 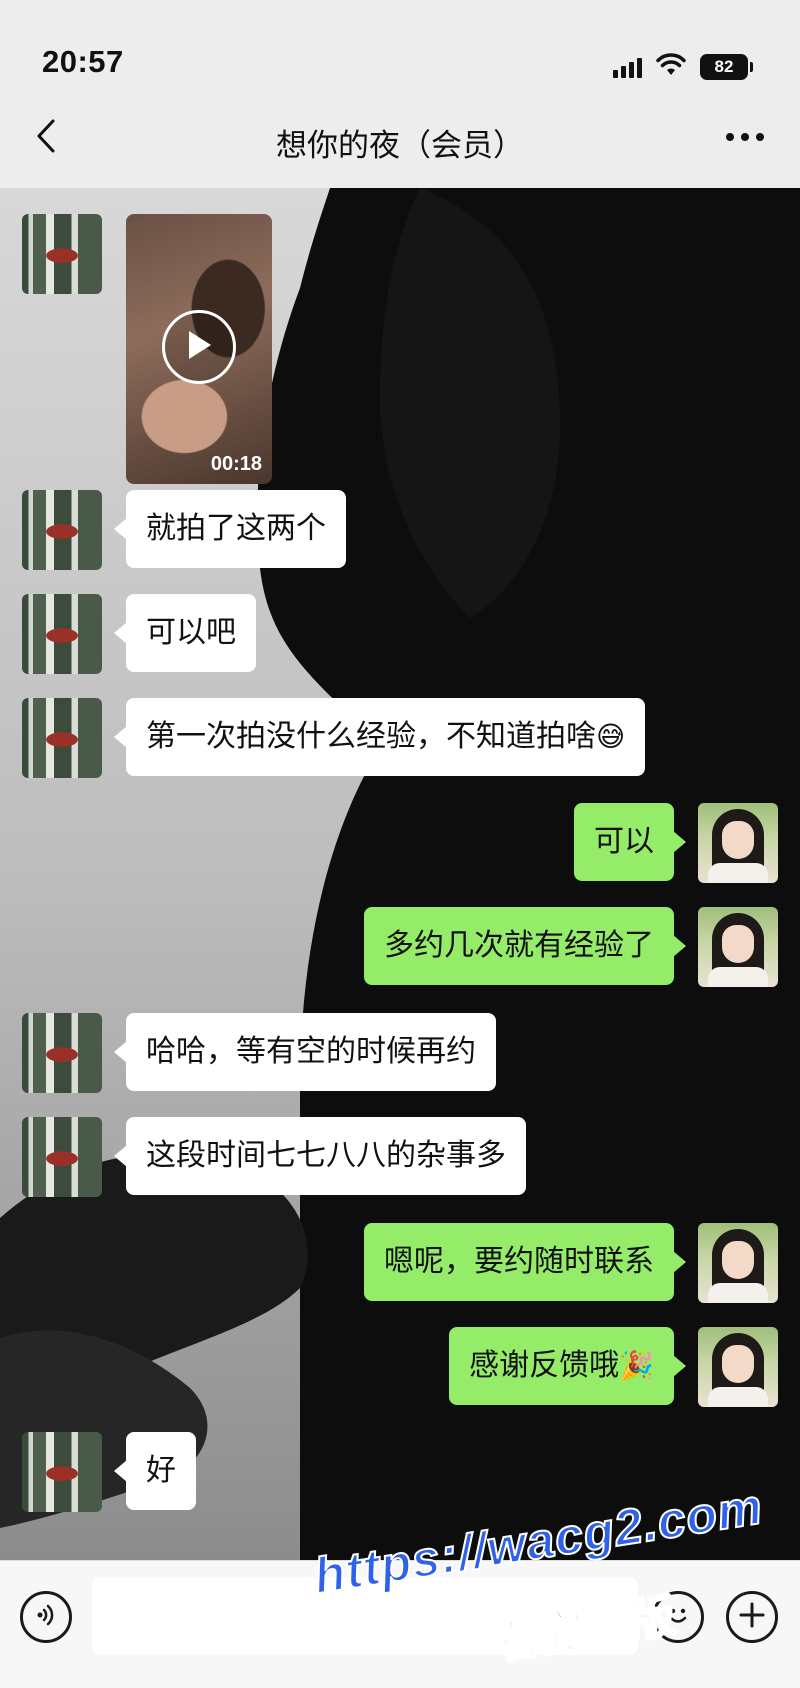 I want to click on incoming-message-bubble: 哈哈，等有空的时候再约, so click(x=305, y=1052).